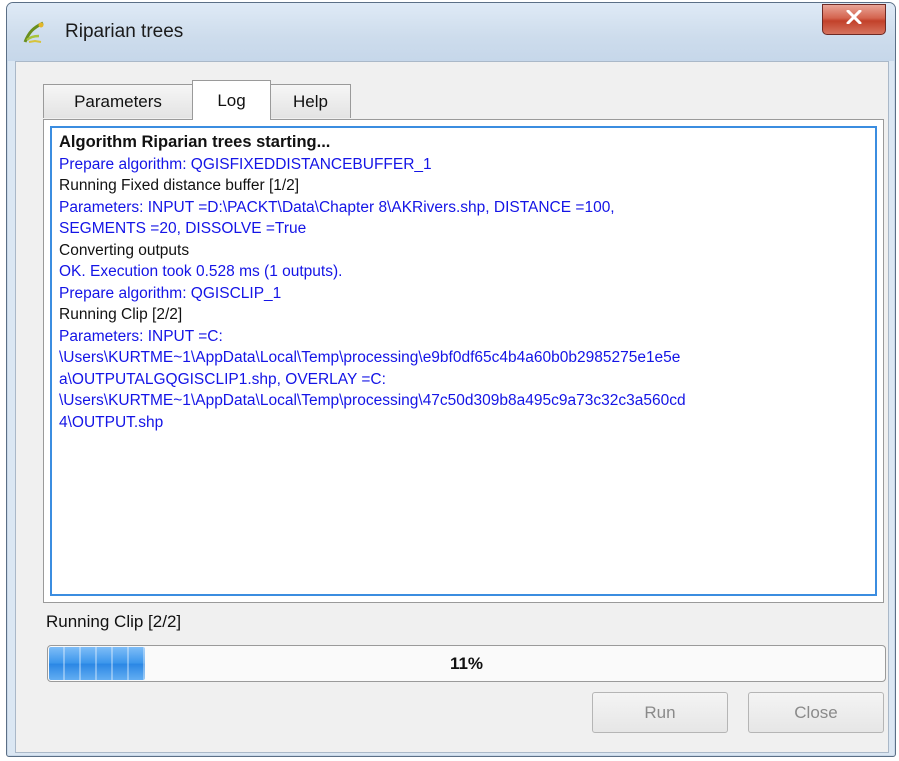  What do you see at coordinates (124, 250) in the screenshot?
I see `log-line: Converting outputs` at bounding box center [124, 250].